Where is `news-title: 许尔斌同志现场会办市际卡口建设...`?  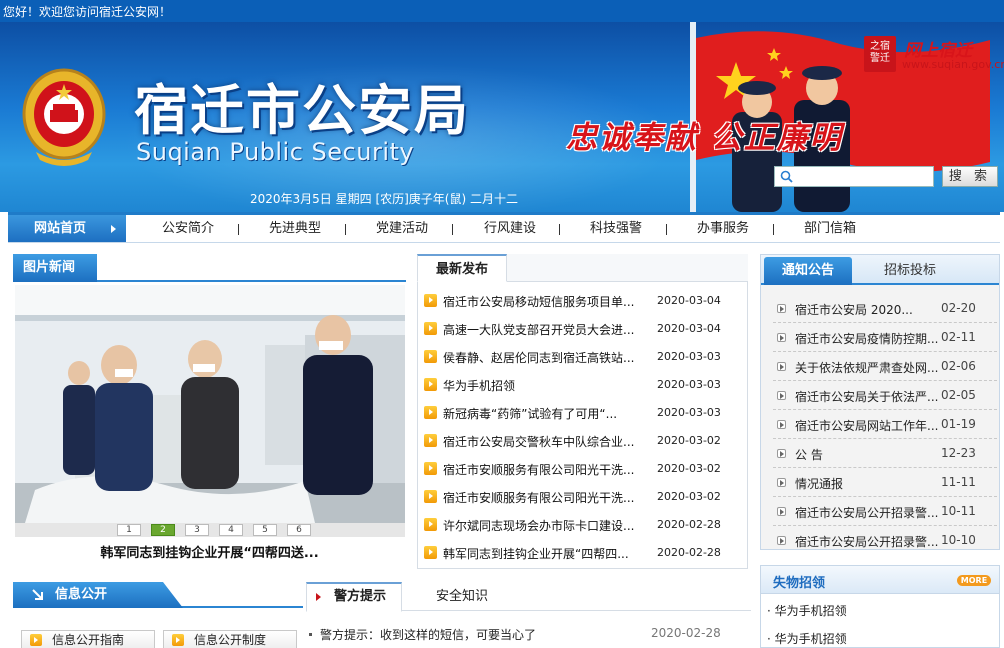
news-title: 许尔斌同志现场会办市际卡口建设... is located at coordinates (543, 525).